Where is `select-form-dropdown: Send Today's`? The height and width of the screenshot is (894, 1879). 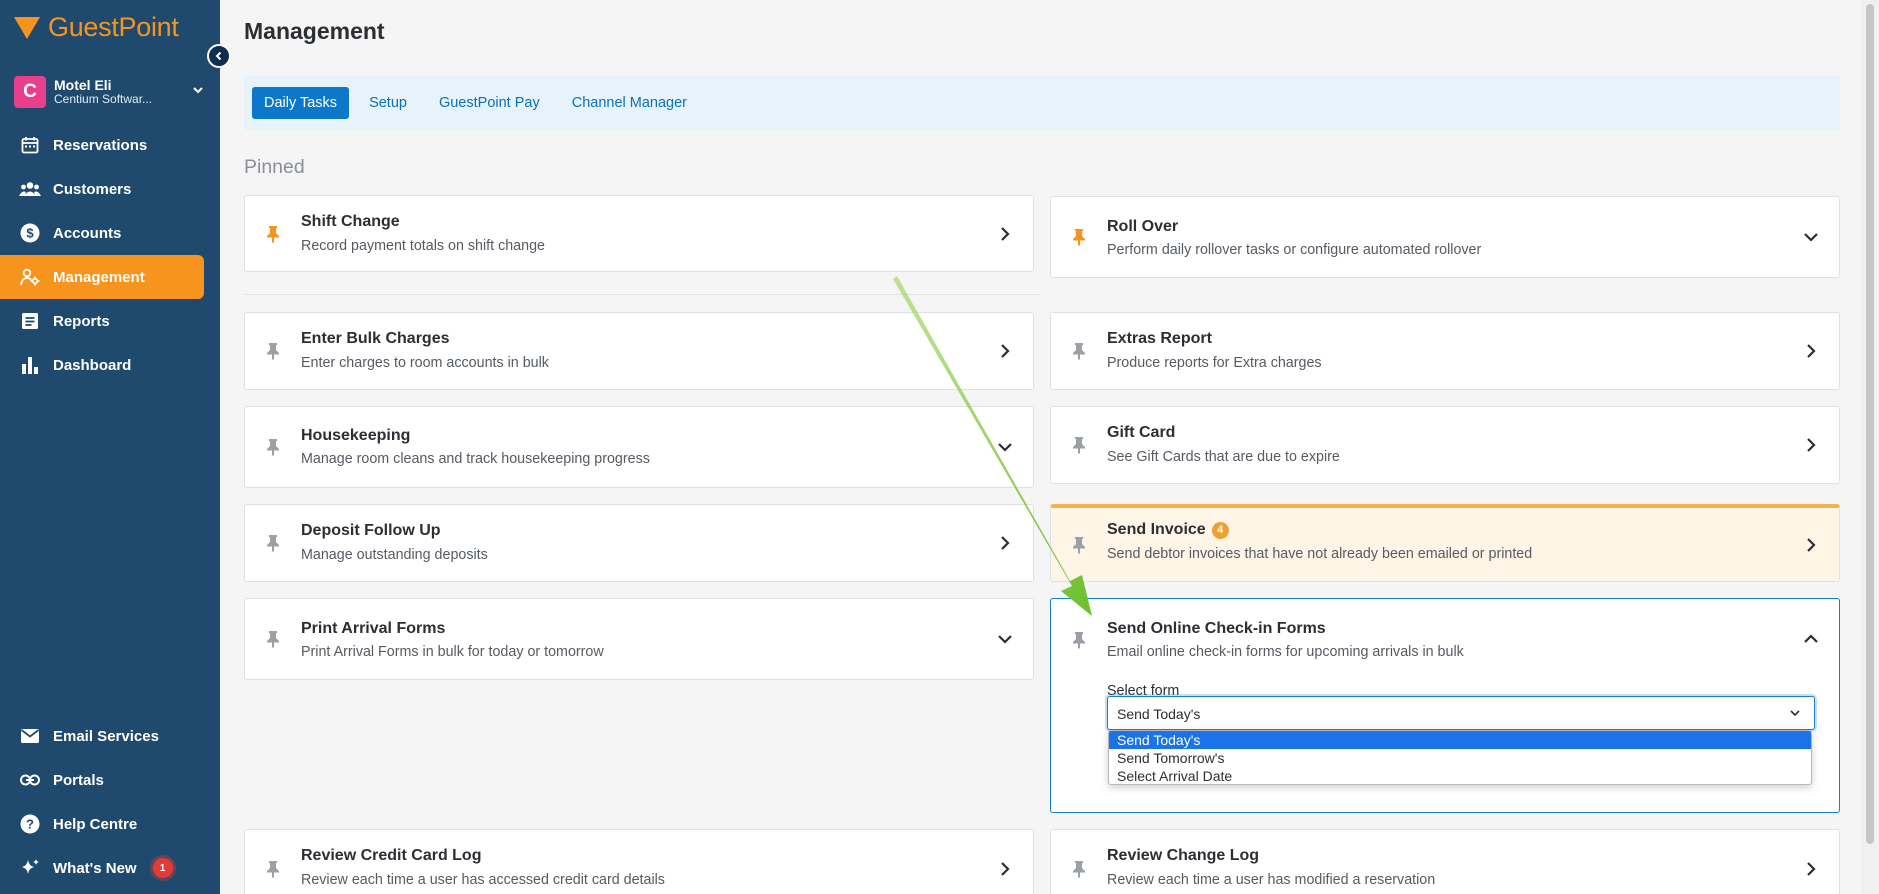 select-form-dropdown: Send Today's is located at coordinates (1461, 713).